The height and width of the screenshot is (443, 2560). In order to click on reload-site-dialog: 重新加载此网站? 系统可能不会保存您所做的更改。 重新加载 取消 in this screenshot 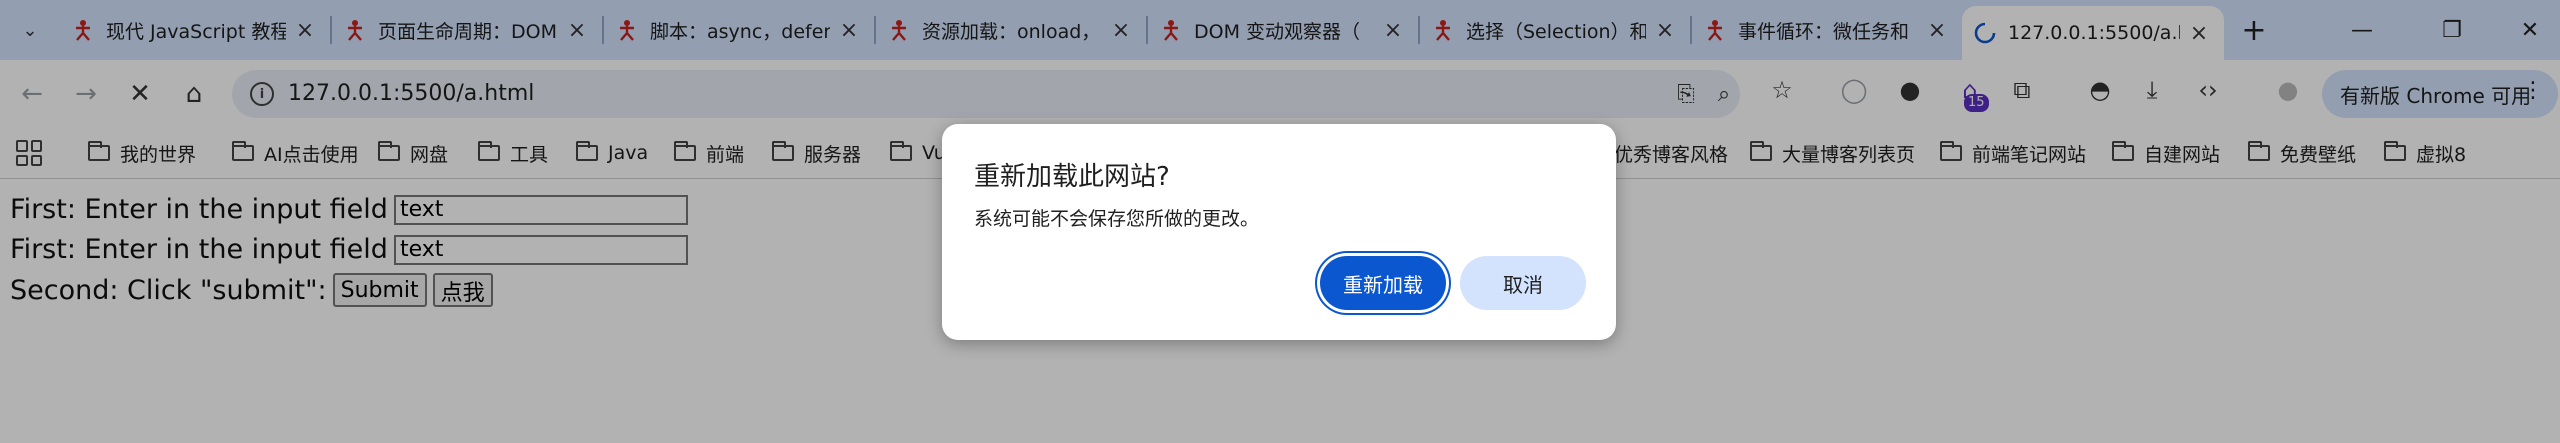, I will do `click(1279, 232)`.